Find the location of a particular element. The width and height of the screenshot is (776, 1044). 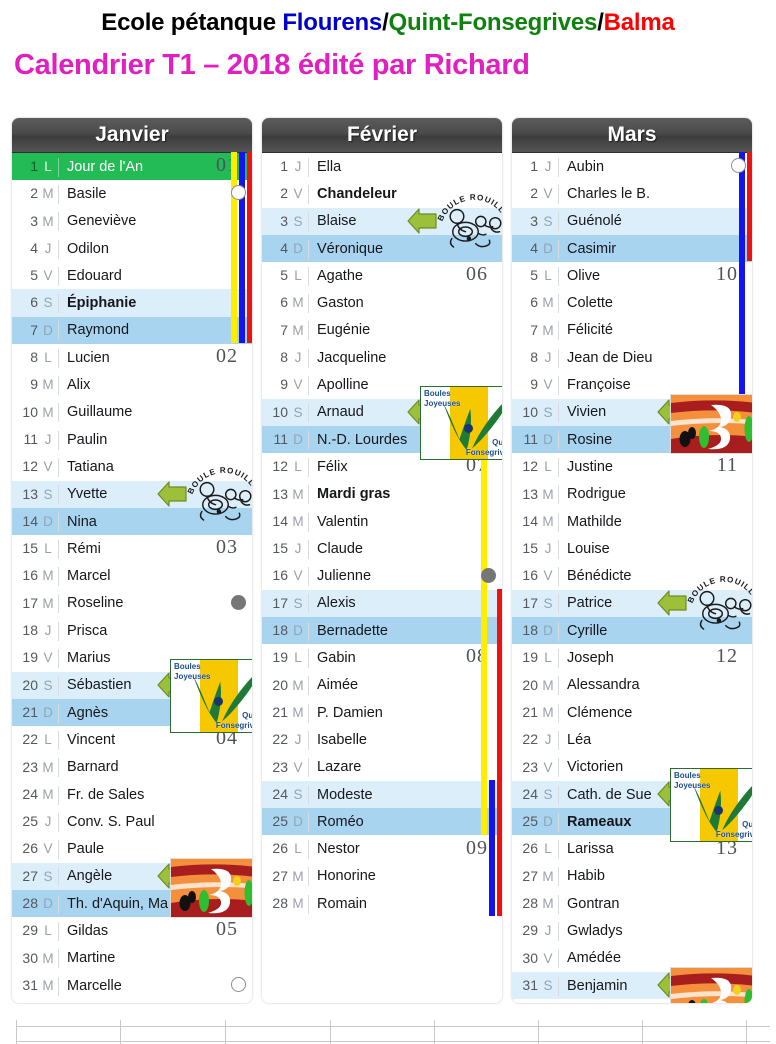

day-row: 2 V Charles le B. is located at coordinates (632, 193).